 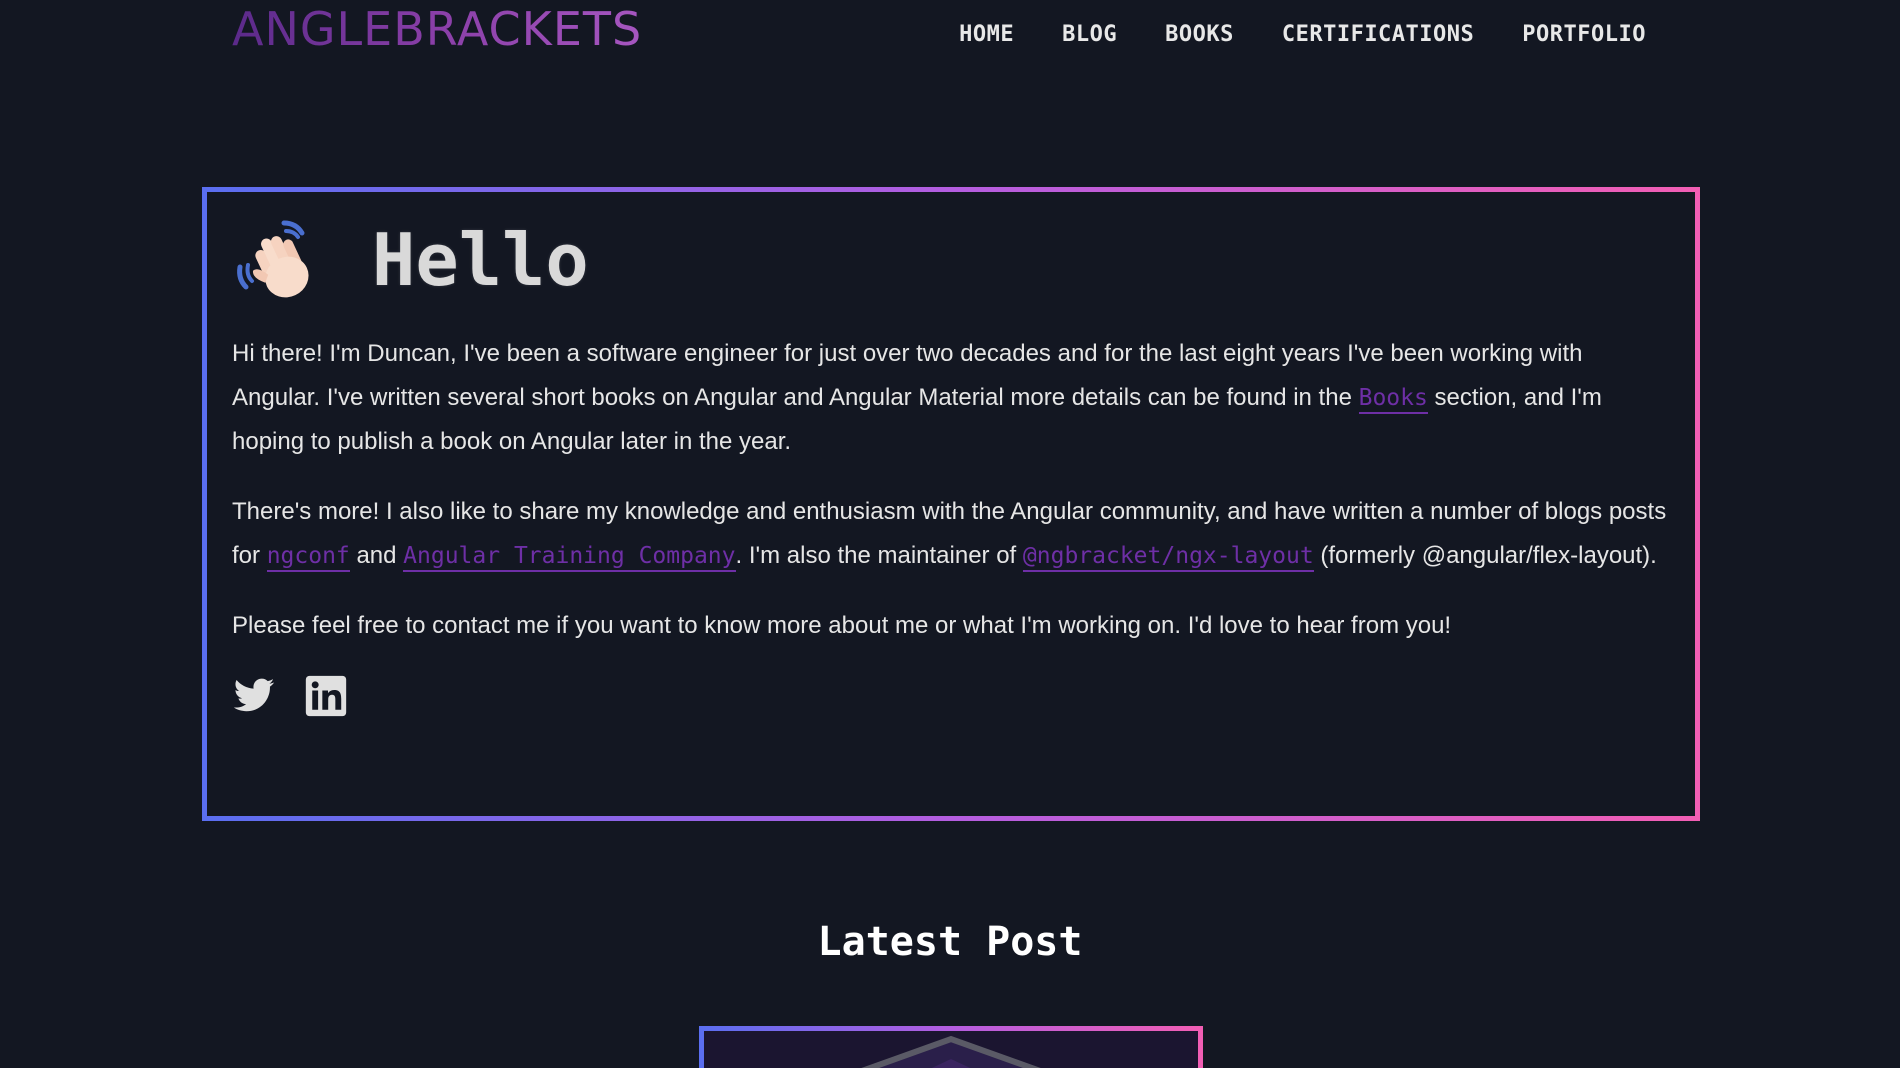 I want to click on nav-portfolio: PORTFOLIO, so click(x=1584, y=35).